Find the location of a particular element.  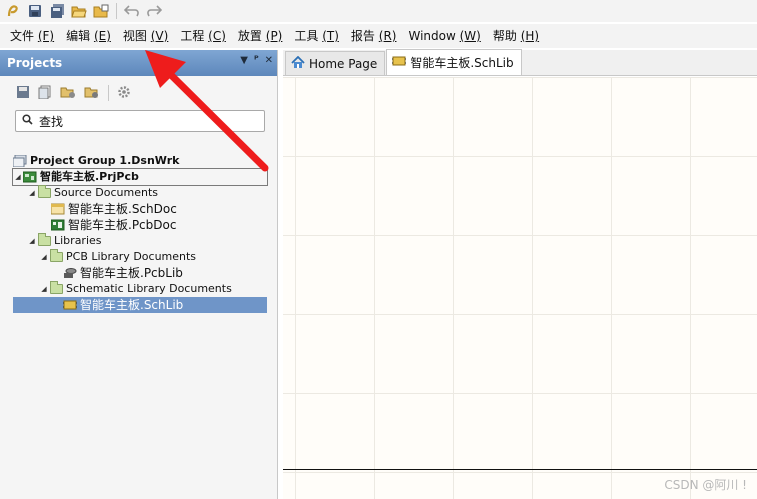

menu-label: Window is located at coordinates (432, 36).